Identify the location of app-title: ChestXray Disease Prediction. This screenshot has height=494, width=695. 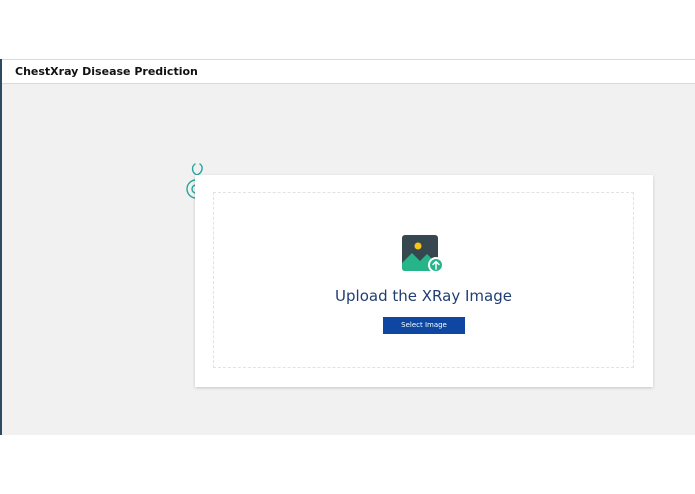
(106, 71).